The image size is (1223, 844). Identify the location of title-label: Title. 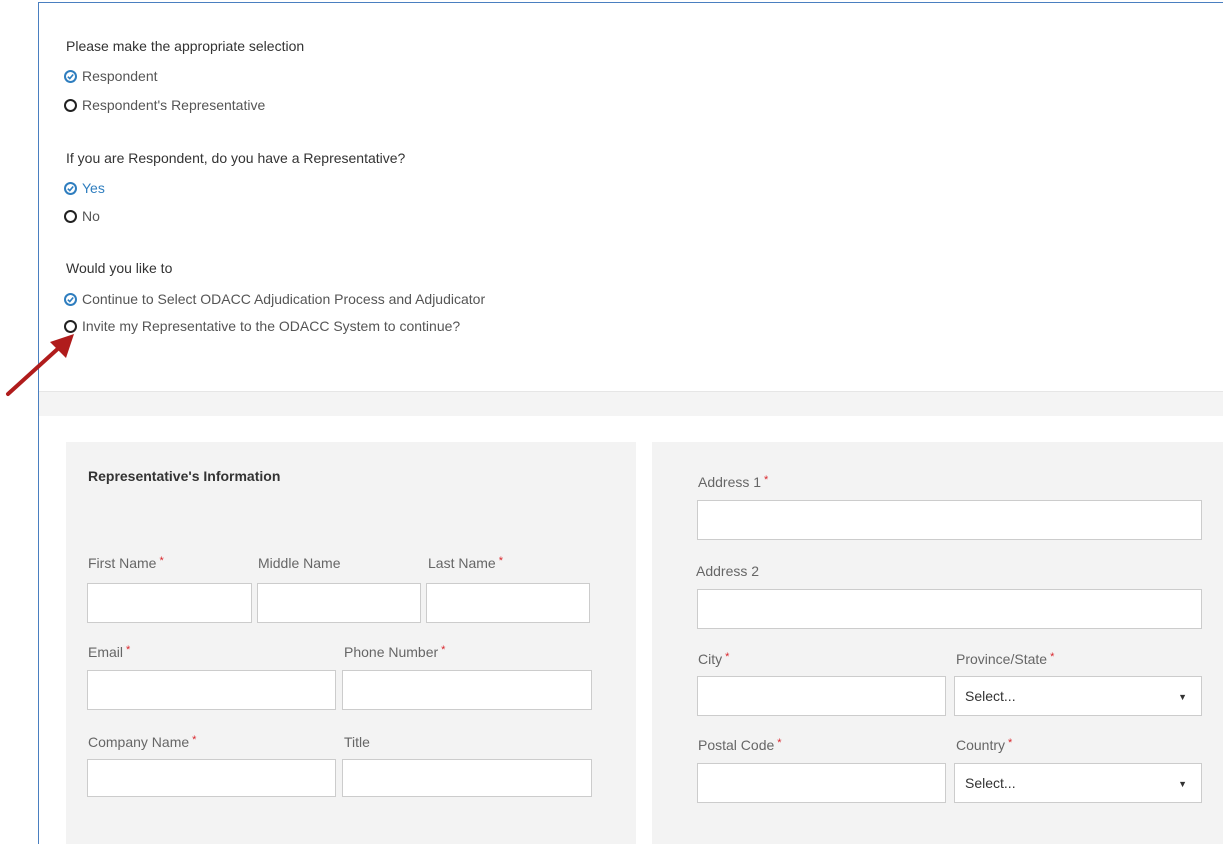
(357, 742).